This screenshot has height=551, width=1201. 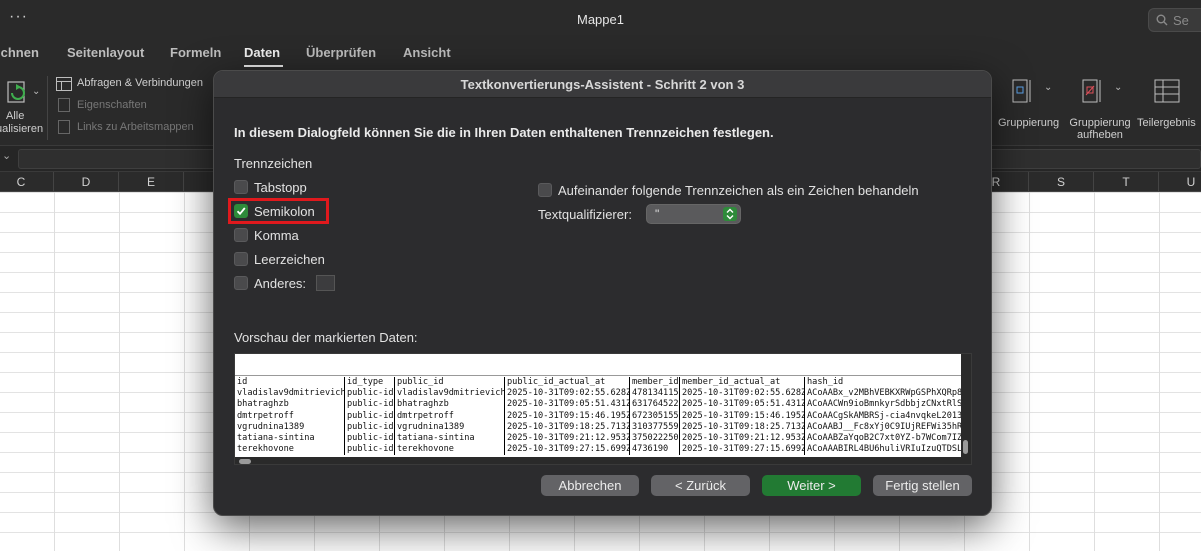 I want to click on preview-cell: 2025-10-31T09:18:25.713Z, so click(x=743, y=426).